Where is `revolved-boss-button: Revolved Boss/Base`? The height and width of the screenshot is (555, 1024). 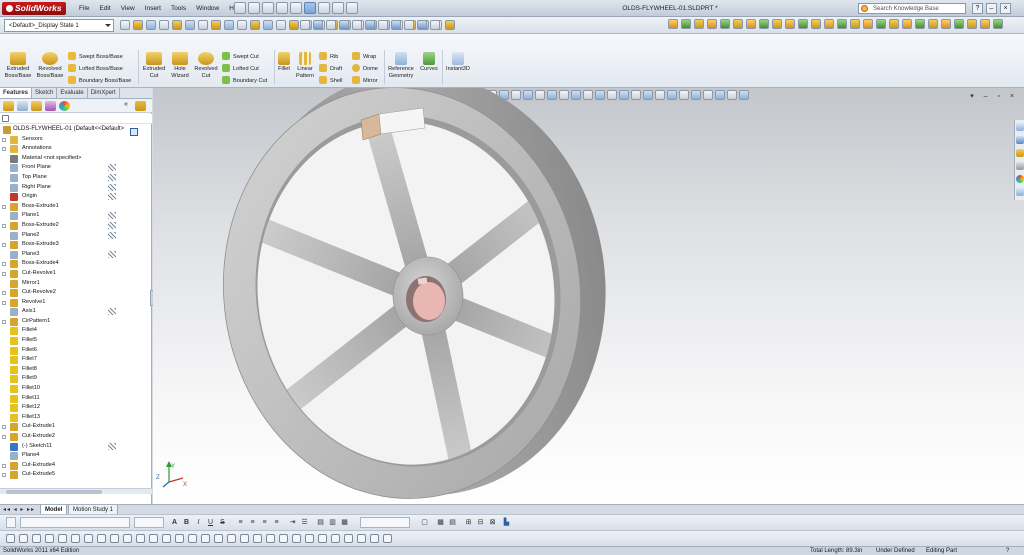 revolved-boss-button: Revolved Boss/Base is located at coordinates (50, 65).